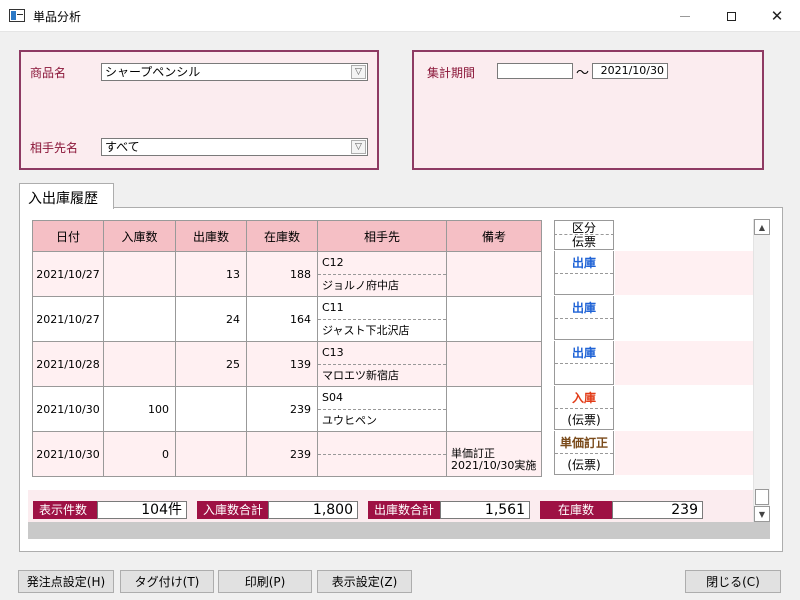  What do you see at coordinates (762, 227) in the screenshot?
I see `scroll-up-icon: ▲` at bounding box center [762, 227].